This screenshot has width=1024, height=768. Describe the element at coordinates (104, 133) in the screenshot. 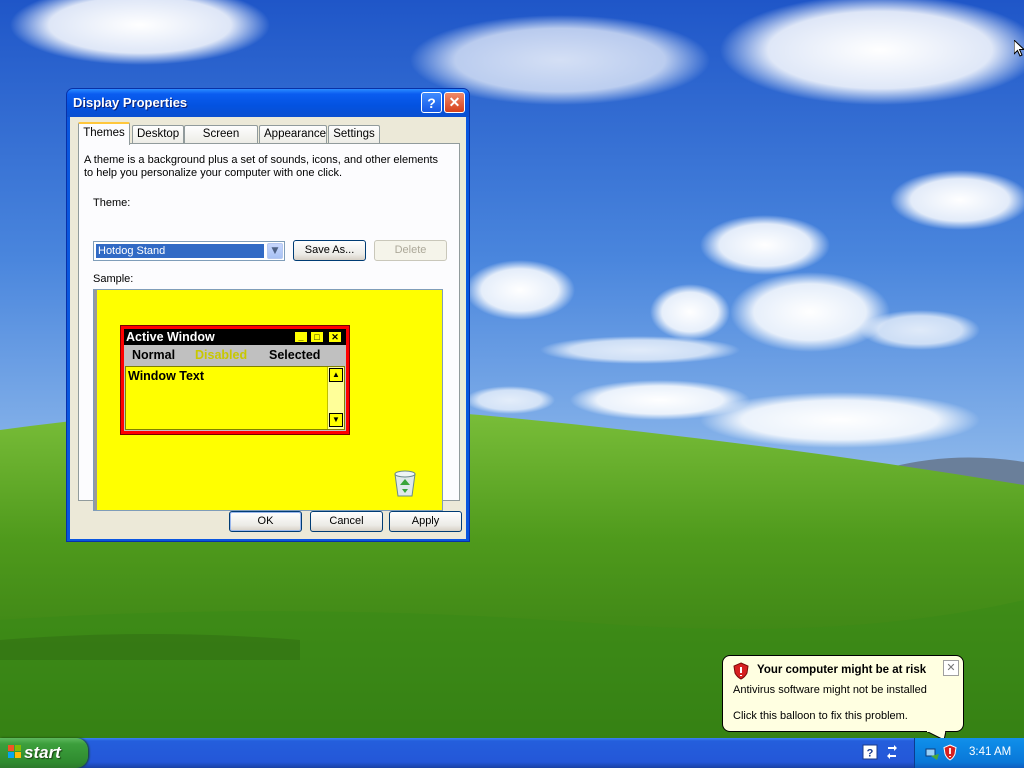

I see `tab-themes: Themes` at that location.